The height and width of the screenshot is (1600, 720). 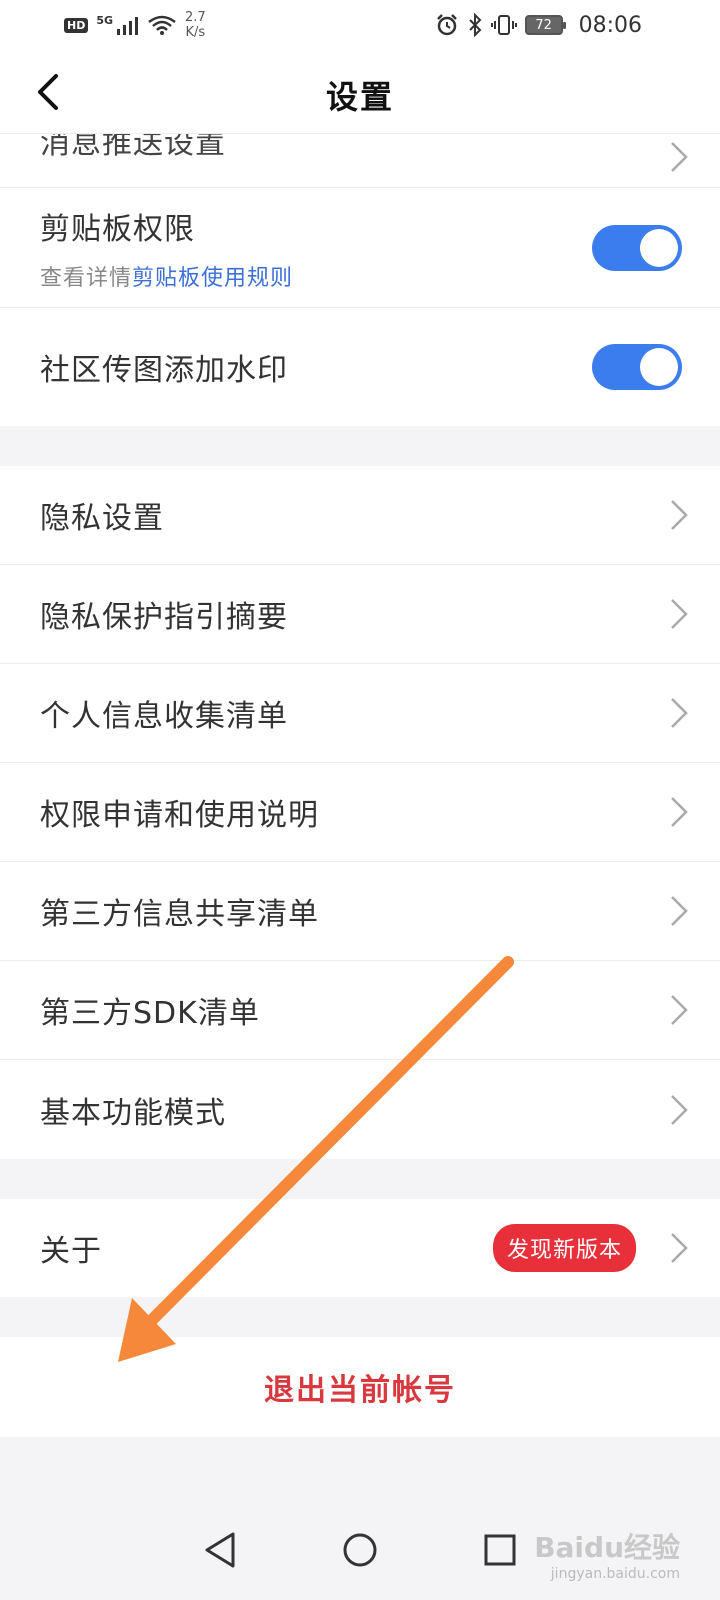 I want to click on circle-home-icon, so click(x=360, y=1550).